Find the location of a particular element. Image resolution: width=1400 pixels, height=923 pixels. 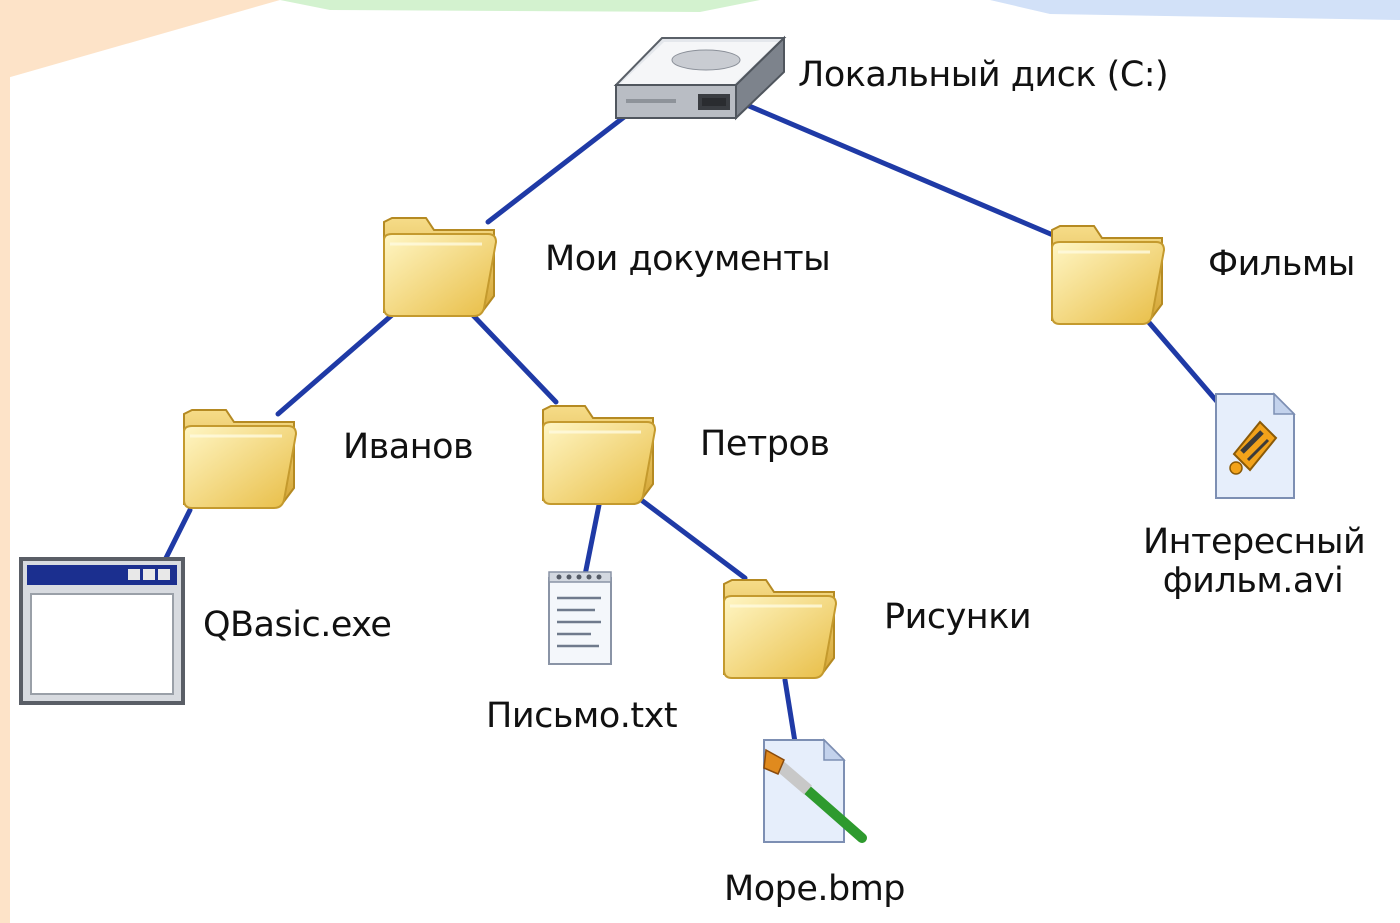

label-qbasic: QBasic.exe is located at coordinates (297, 625).